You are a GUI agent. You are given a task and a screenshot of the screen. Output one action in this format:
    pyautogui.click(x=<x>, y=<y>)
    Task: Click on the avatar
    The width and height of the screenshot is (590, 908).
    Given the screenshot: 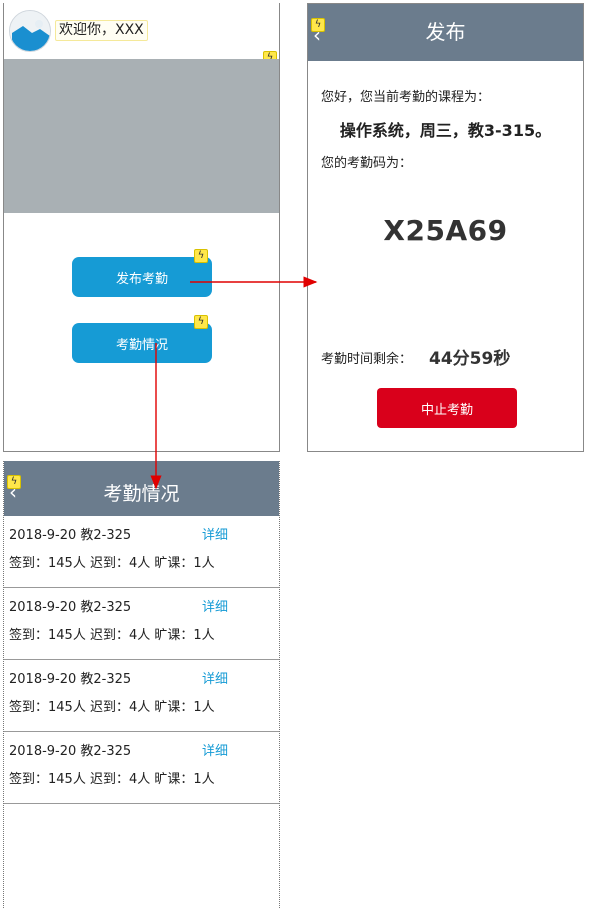 What is the action you would take?
    pyautogui.click(x=30, y=31)
    